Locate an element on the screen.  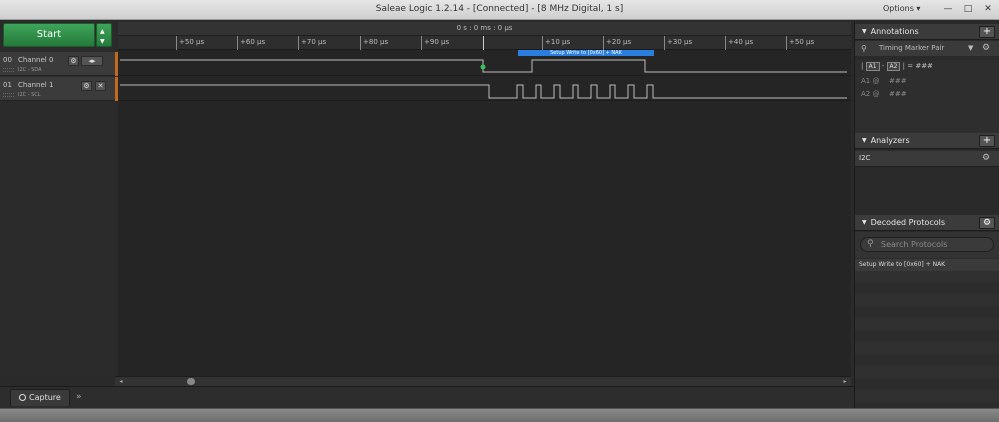
options-menu-button: Options ▾ is located at coordinates (901, 8).